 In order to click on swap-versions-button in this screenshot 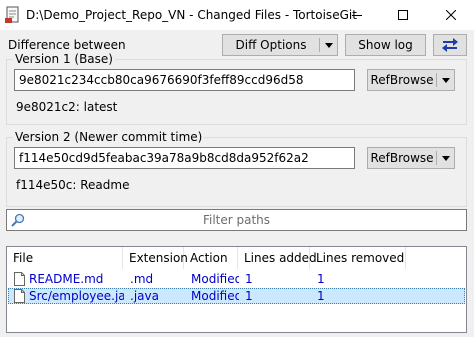, I will do `click(450, 45)`.